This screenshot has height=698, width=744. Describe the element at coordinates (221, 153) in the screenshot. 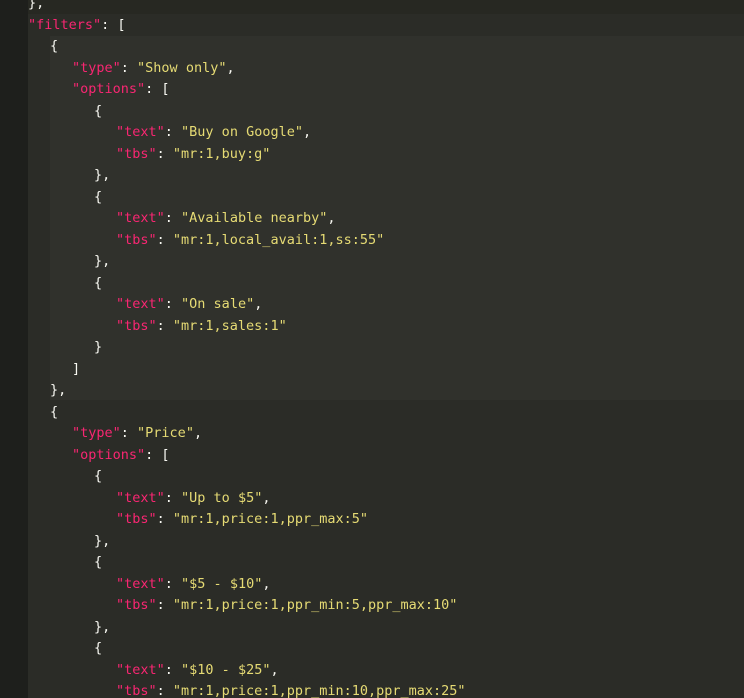

I see `json-string: "mr:1,buy:g"` at that location.